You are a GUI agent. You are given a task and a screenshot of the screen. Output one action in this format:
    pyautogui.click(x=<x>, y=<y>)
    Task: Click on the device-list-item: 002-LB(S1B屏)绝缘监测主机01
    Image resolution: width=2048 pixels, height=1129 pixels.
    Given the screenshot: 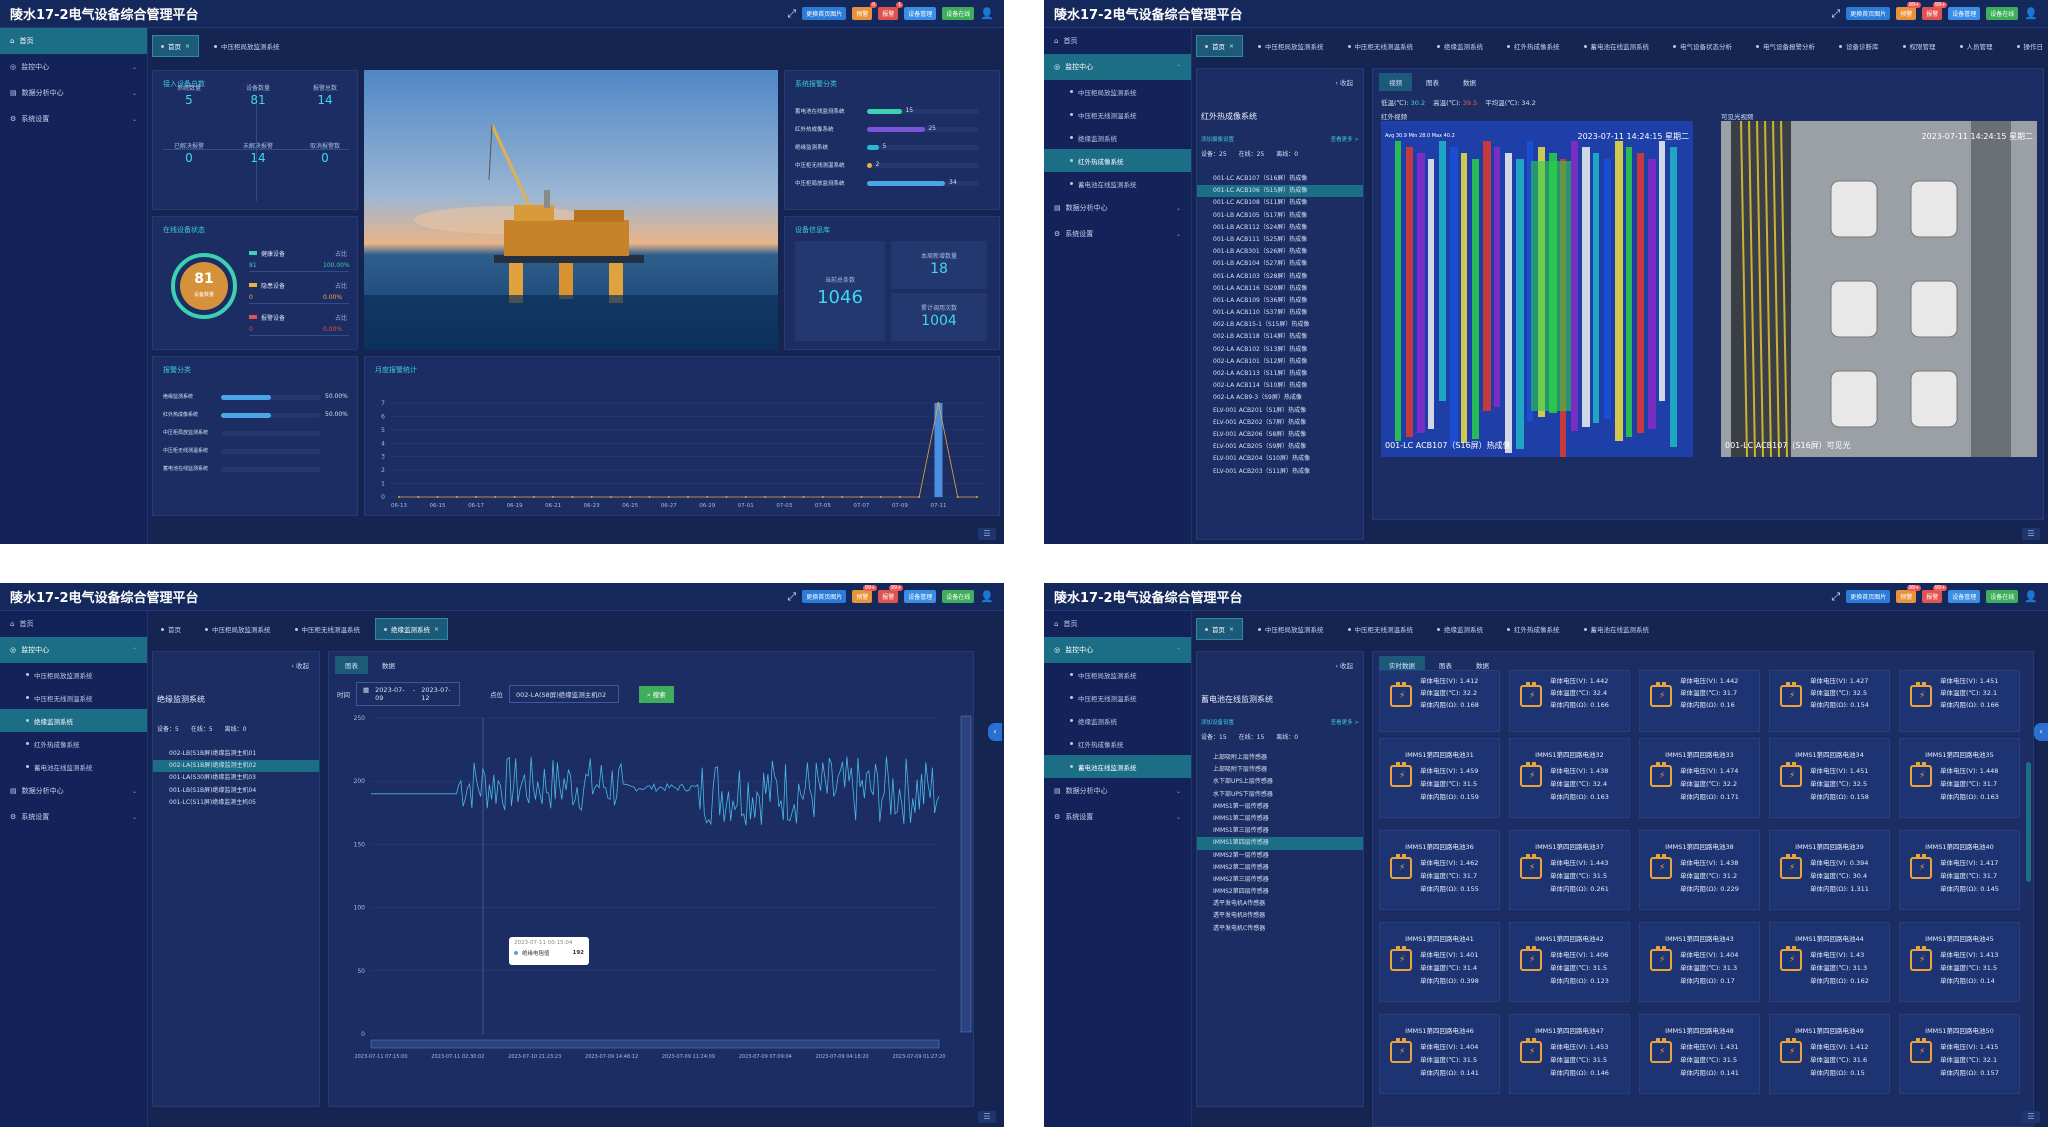 What is the action you would take?
    pyautogui.click(x=236, y=754)
    